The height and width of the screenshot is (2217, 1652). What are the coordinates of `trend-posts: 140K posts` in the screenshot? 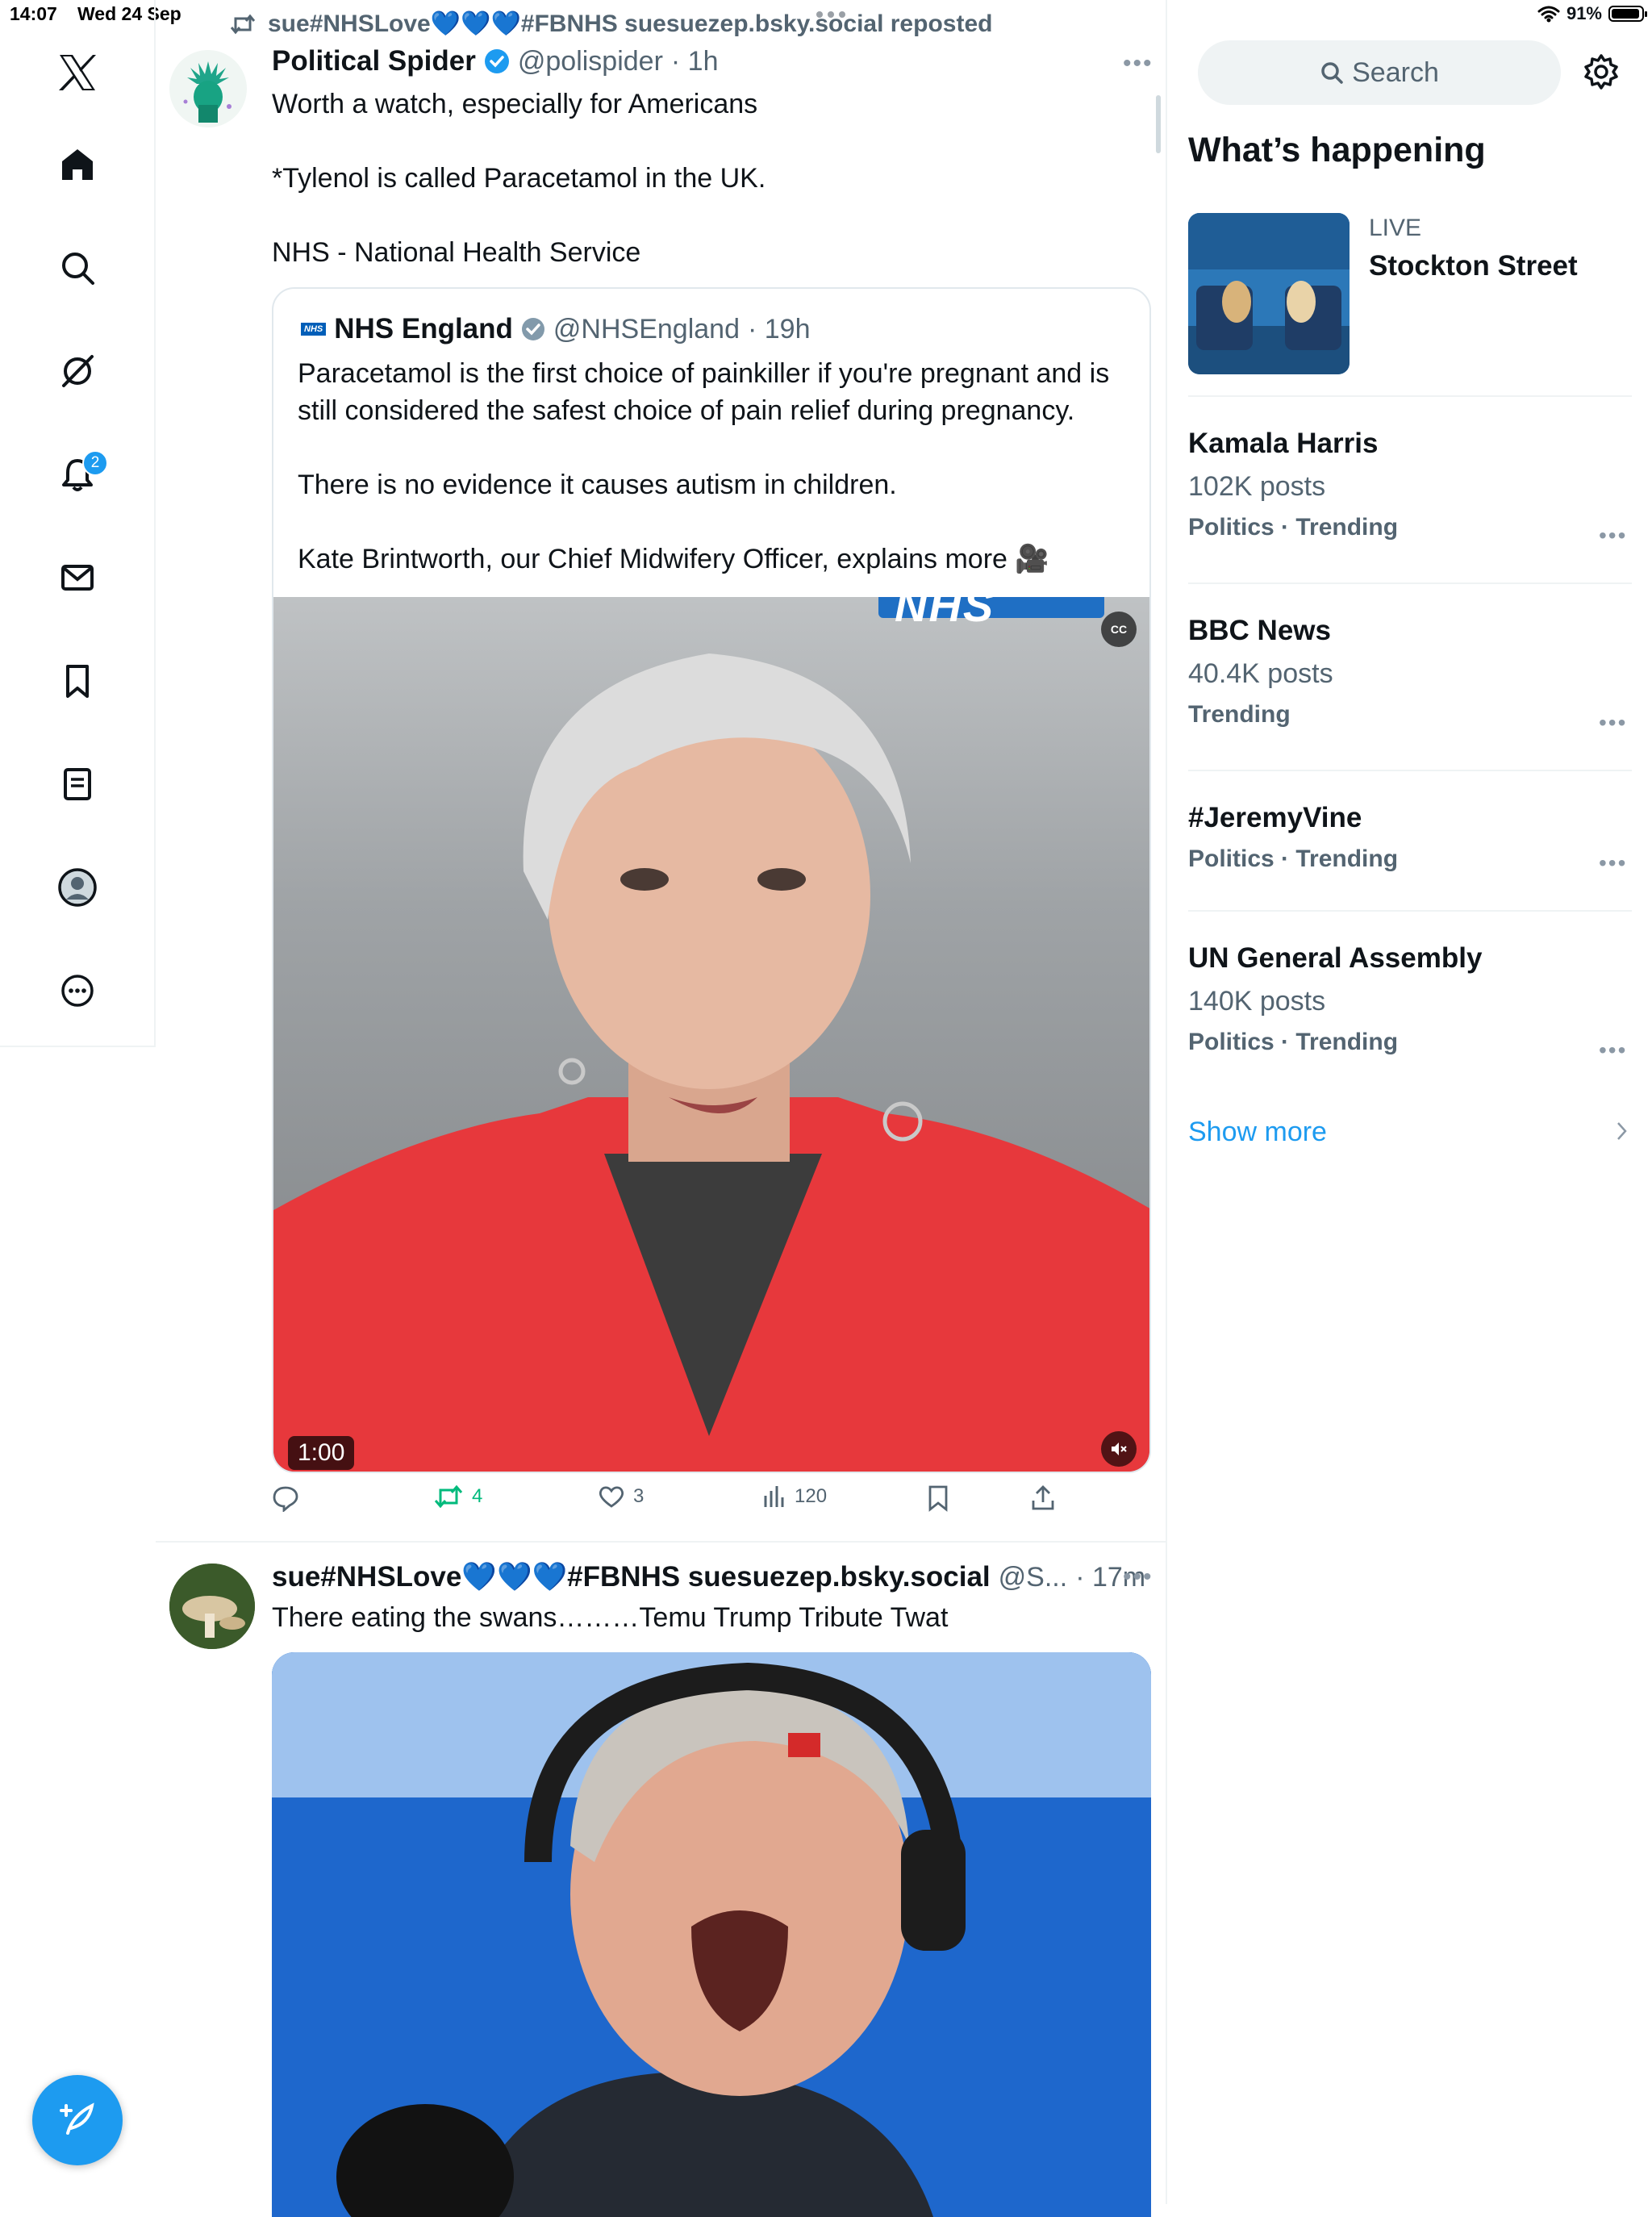 It's located at (1257, 1001).